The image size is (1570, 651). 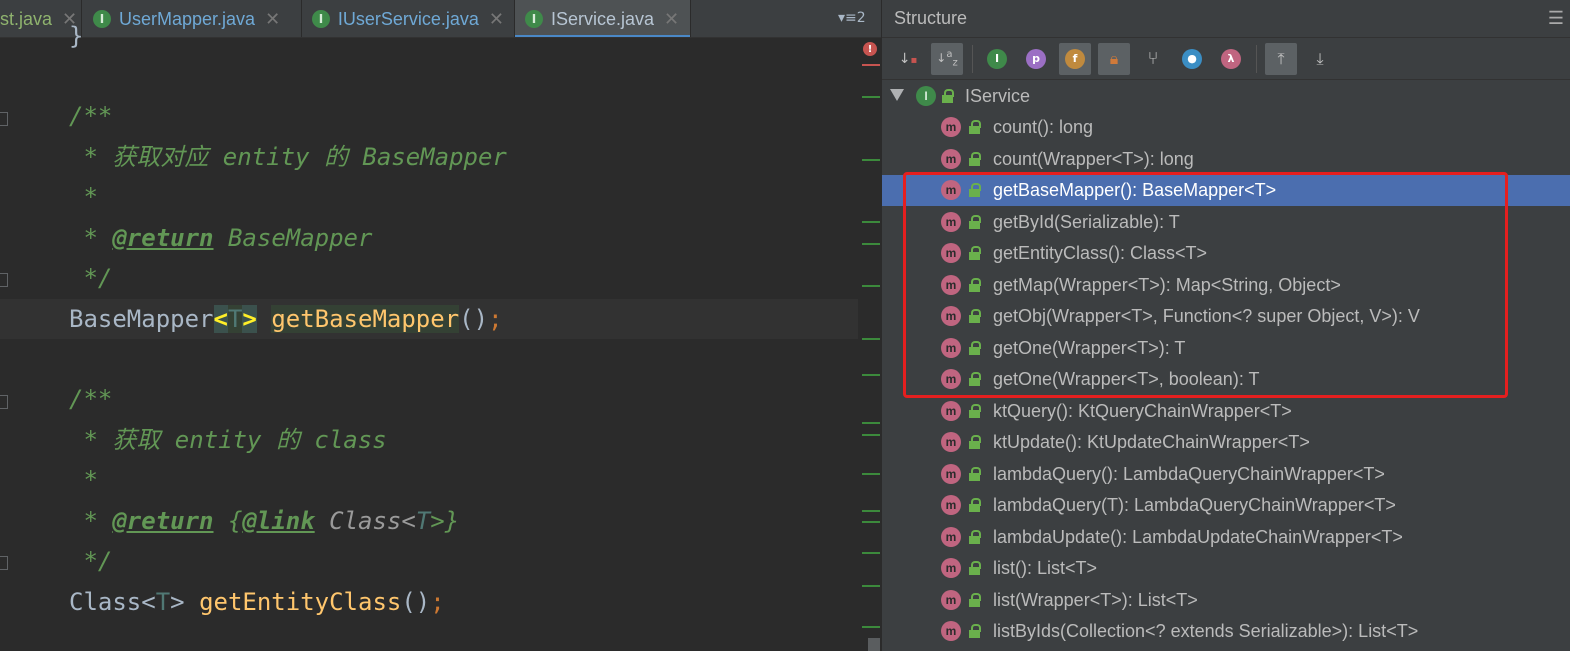 What do you see at coordinates (603, 18) in the screenshot?
I see `tab-iservice-java: I IService.java ✕` at bounding box center [603, 18].